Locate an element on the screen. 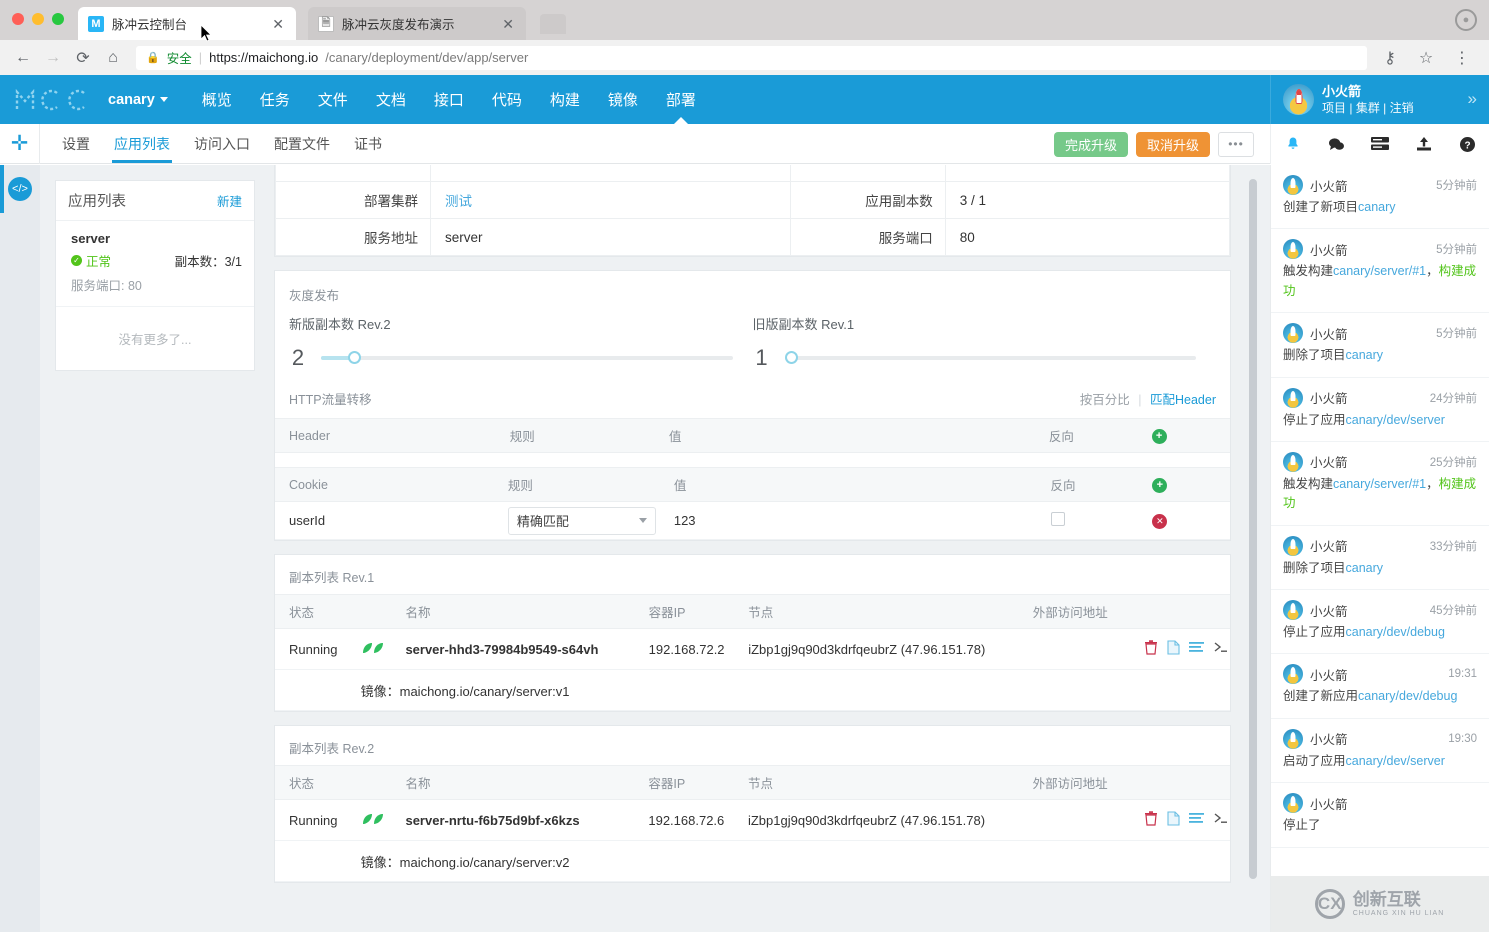 The height and width of the screenshot is (932, 1489). window-traffic-lights is located at coordinates (38, 19).